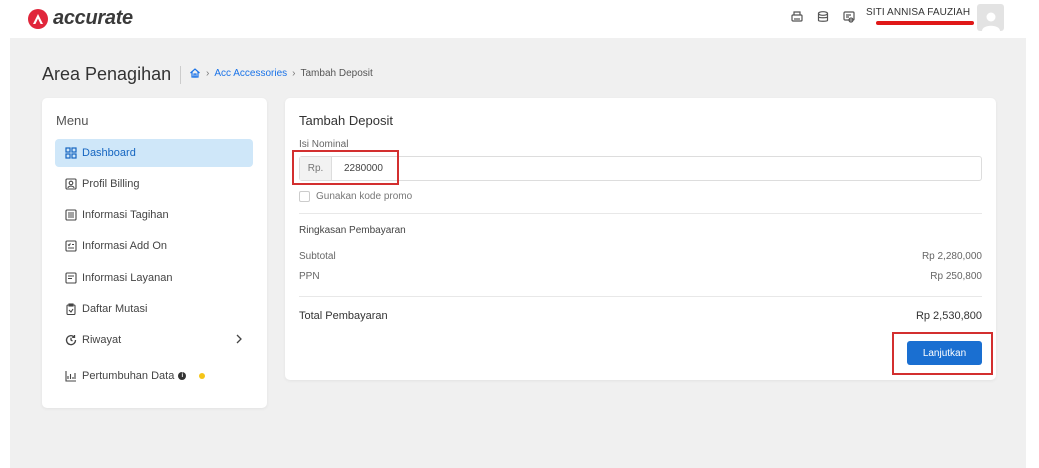 The image size is (1039, 468). I want to click on nominal-input-group: Rp., so click(640, 168).